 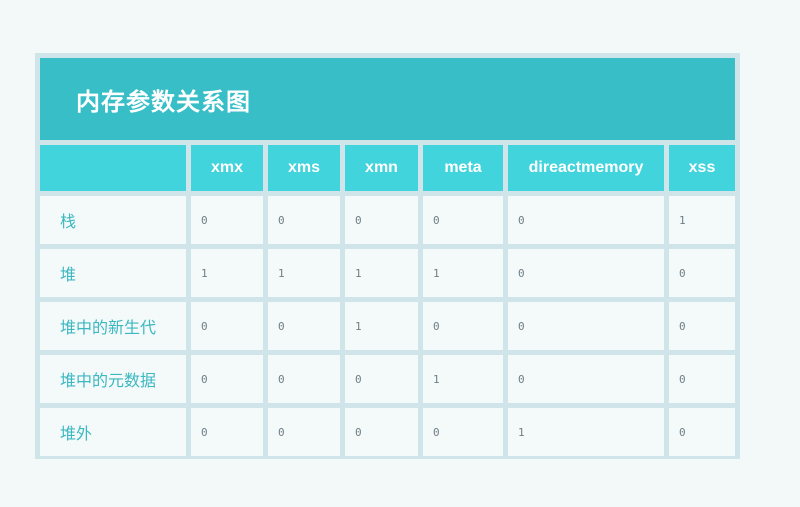 I want to click on column-header-direactmemory: direactmemory, so click(x=586, y=168).